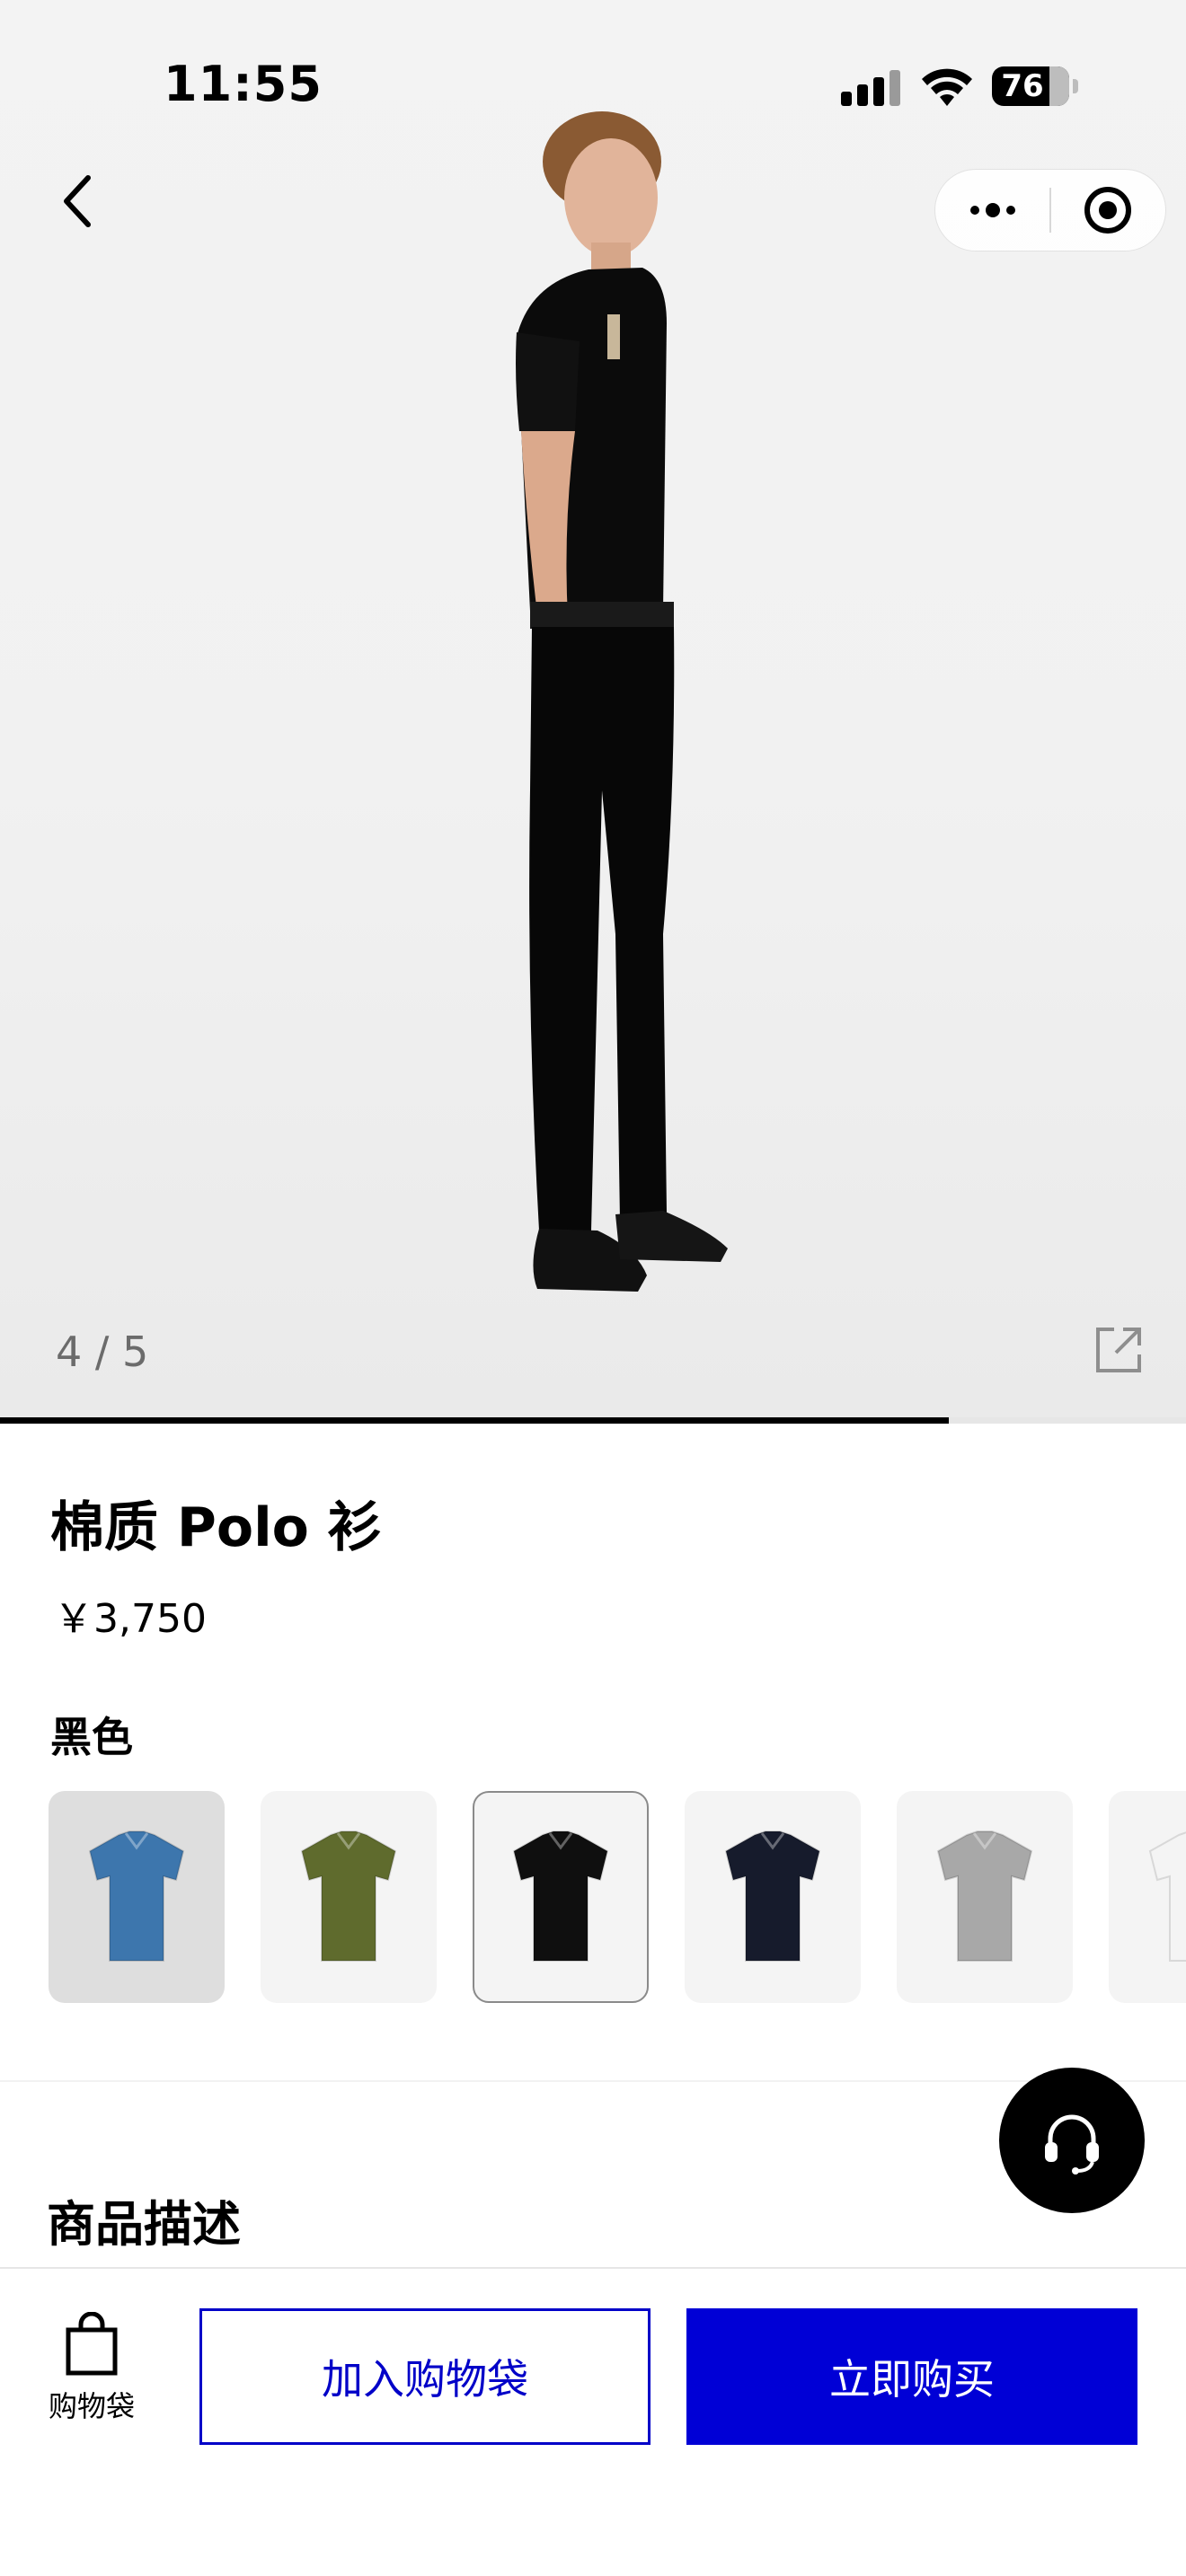 The height and width of the screenshot is (2576, 1186). Describe the element at coordinates (243, 84) in the screenshot. I see `status-time: 11:55` at that location.